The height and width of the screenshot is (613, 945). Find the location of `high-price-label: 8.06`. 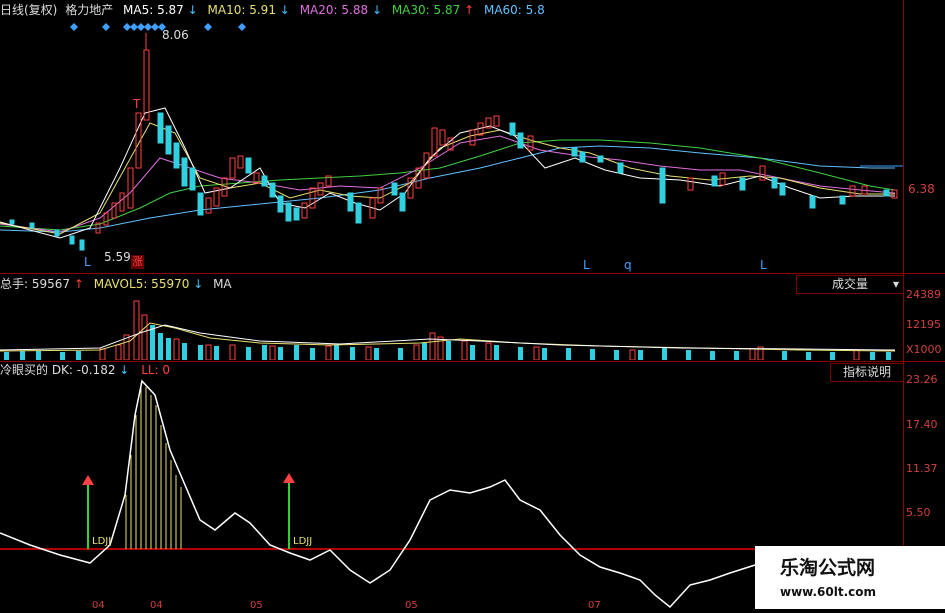

high-price-label: 8.06 is located at coordinates (175, 35).